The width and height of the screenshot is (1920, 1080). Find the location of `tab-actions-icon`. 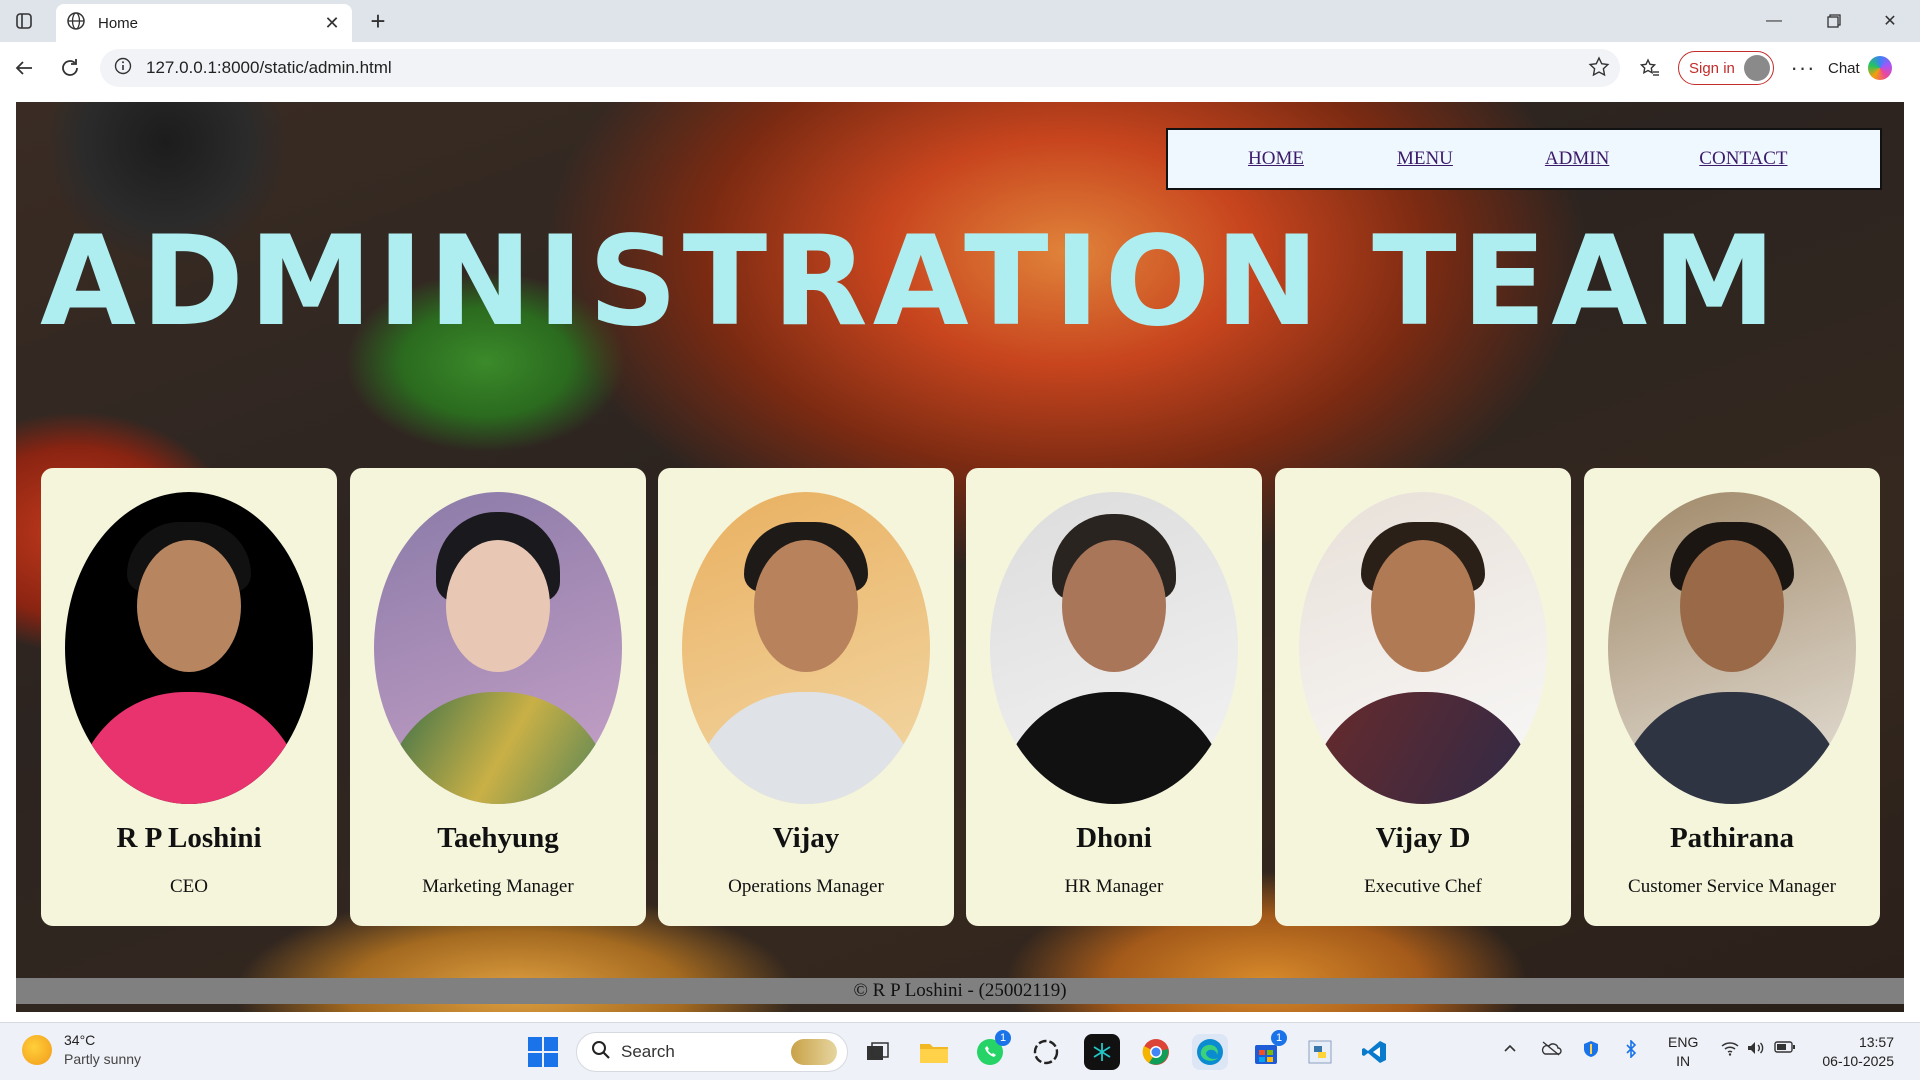

tab-actions-icon is located at coordinates (24, 21).